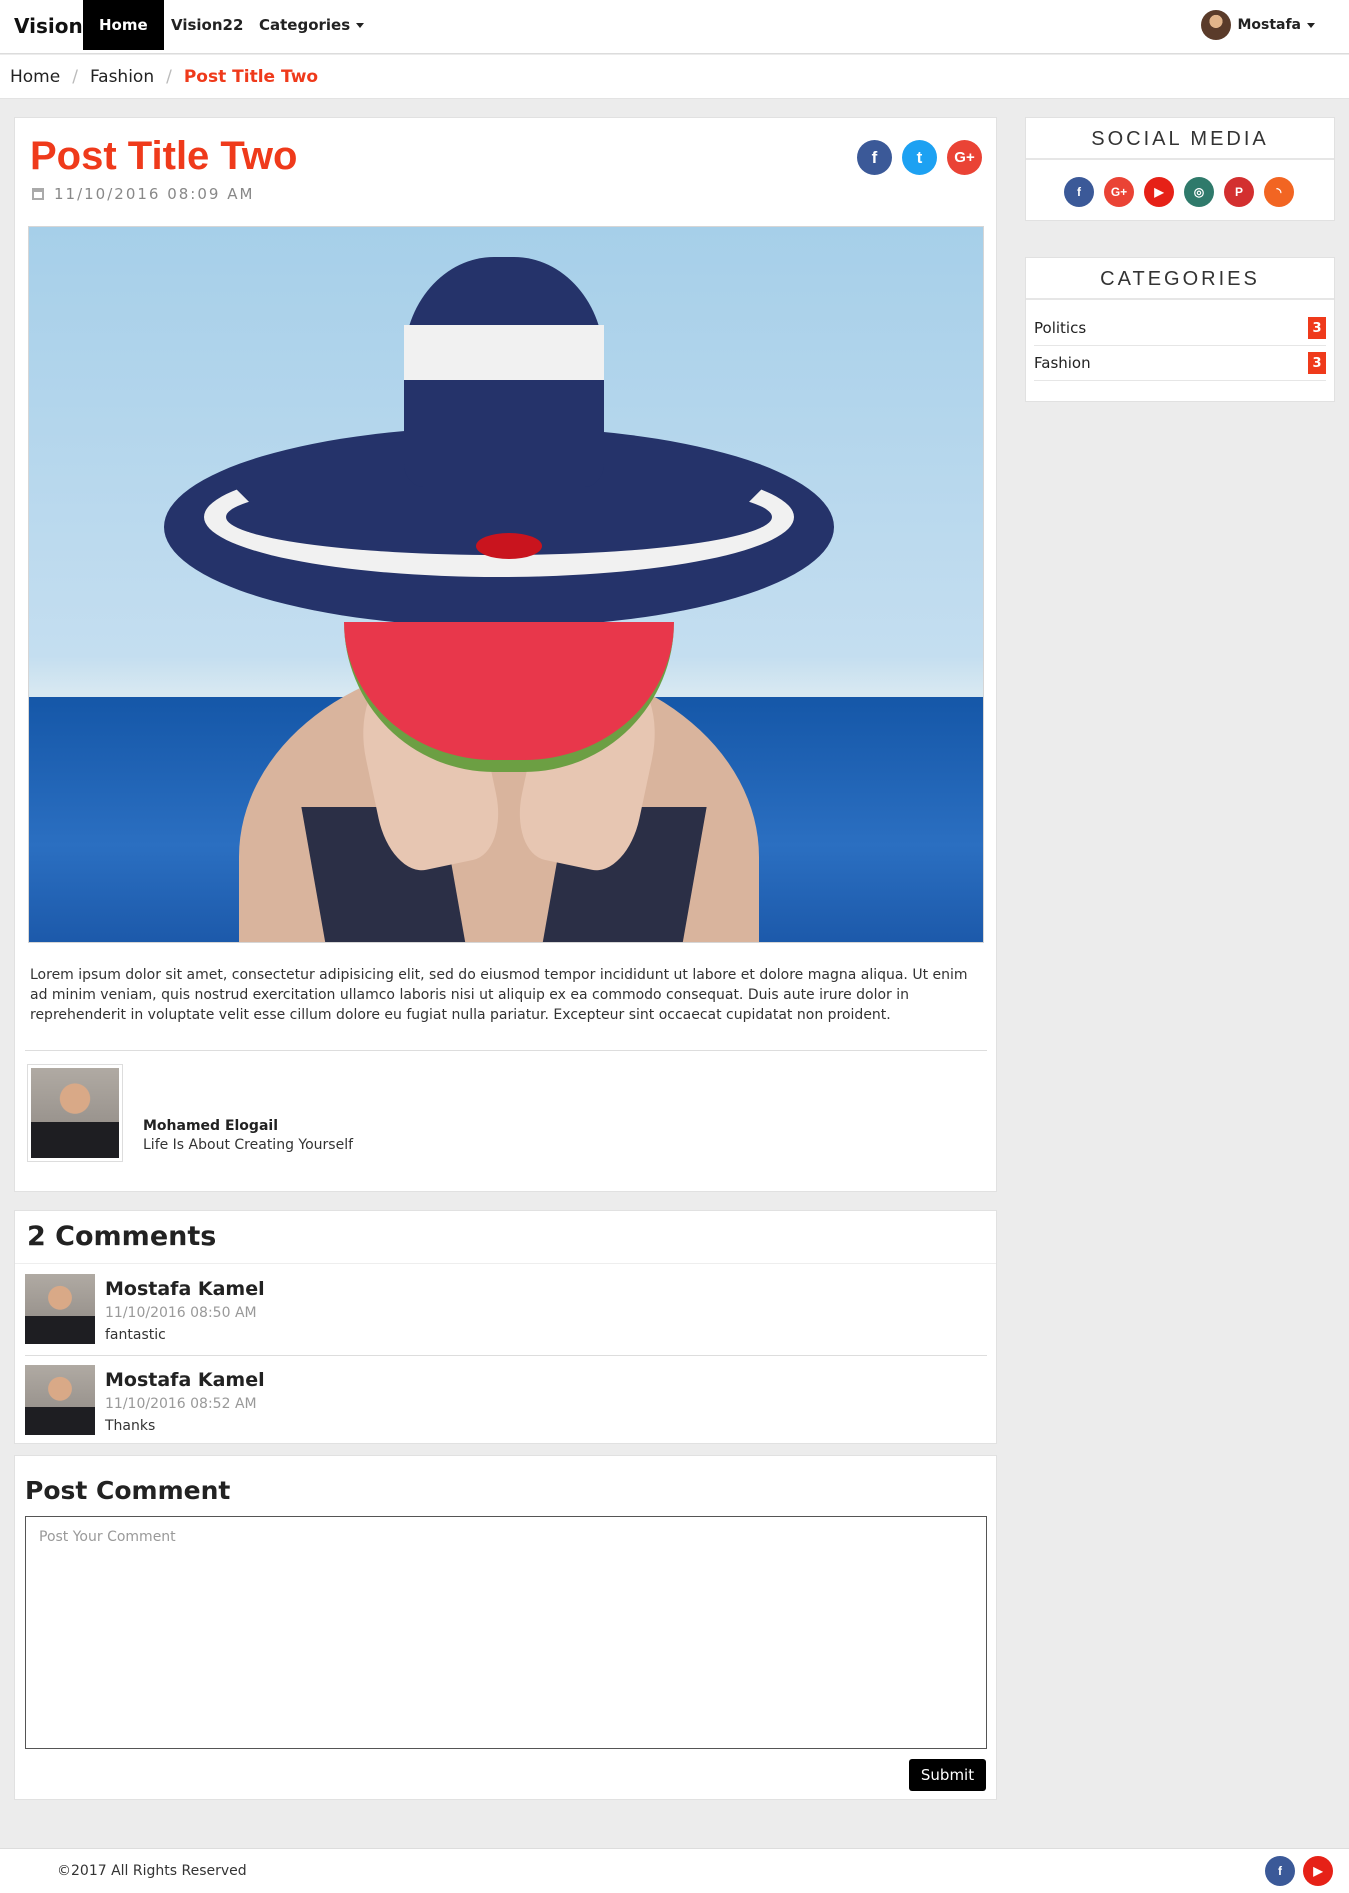 Image resolution: width=1349 pixels, height=1893 pixels. I want to click on breadcrumb-current: Post Title Two, so click(251, 76).